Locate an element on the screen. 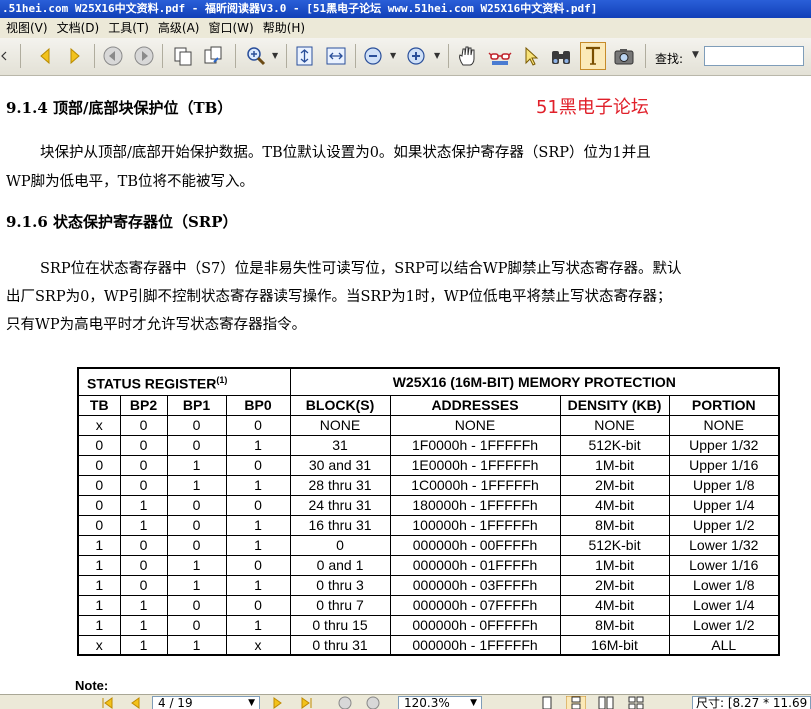 This screenshot has height=709, width=811. toolbar: ▼ ▼ ▼ 查找: ▼ is located at coordinates (405, 57).